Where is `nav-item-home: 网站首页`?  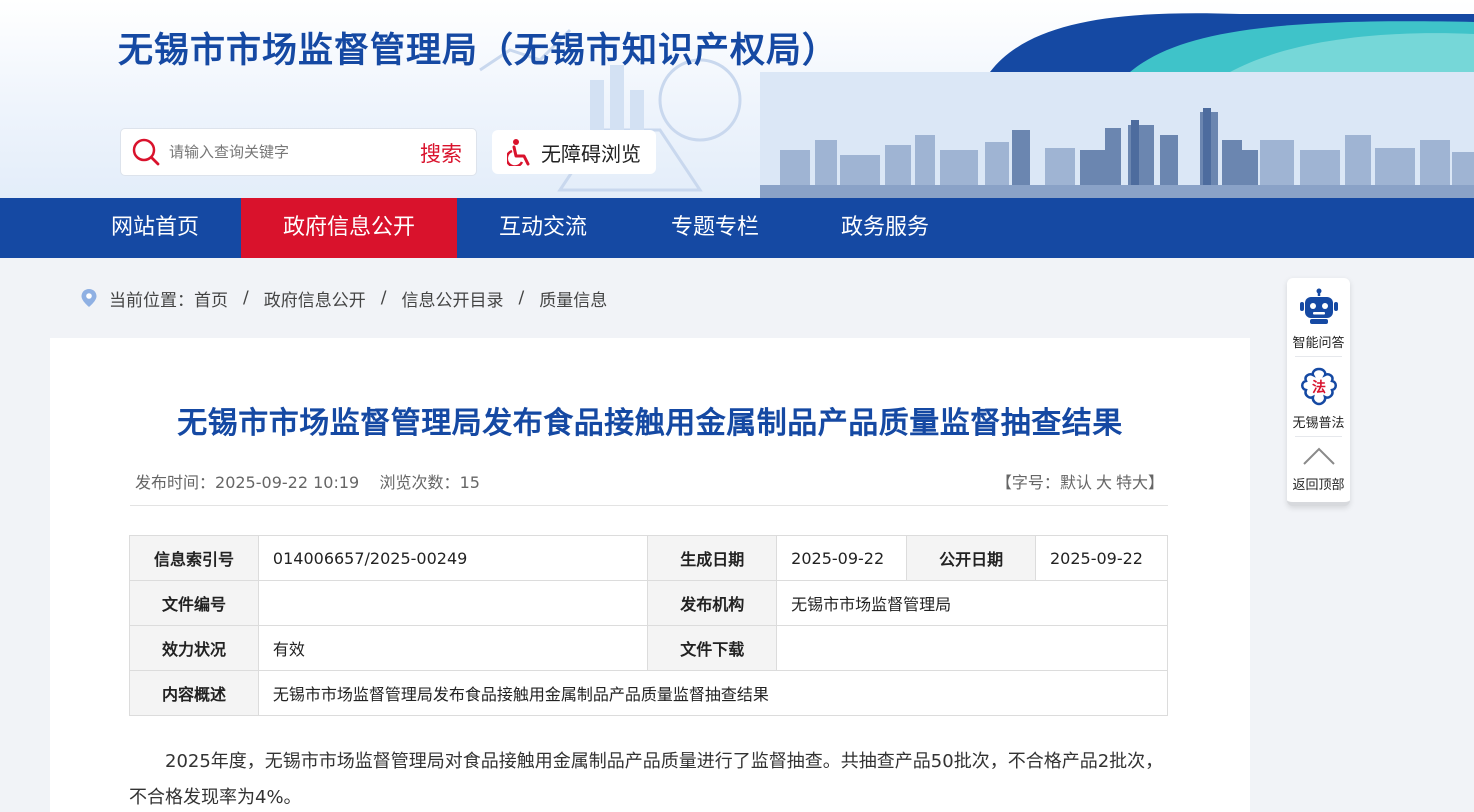
nav-item-home: 网站首页 is located at coordinates (155, 228).